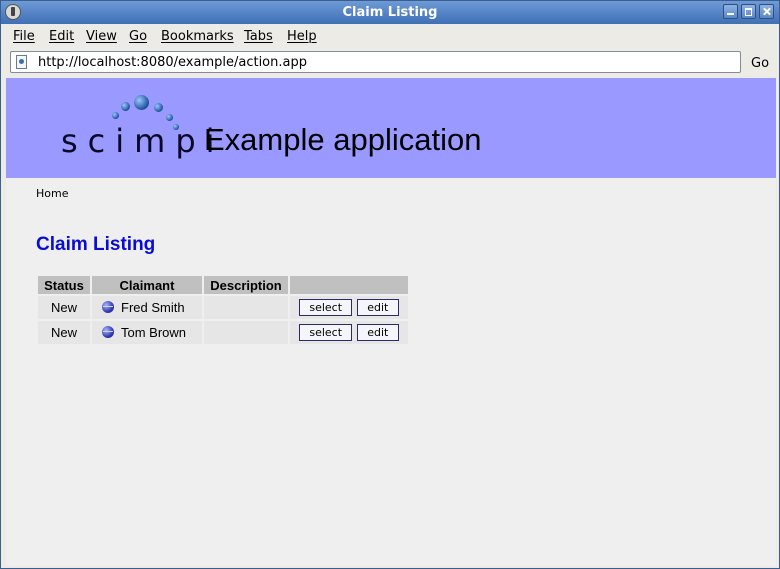 The height and width of the screenshot is (569, 780). Describe the element at coordinates (748, 11) in the screenshot. I see `maximize-button` at that location.